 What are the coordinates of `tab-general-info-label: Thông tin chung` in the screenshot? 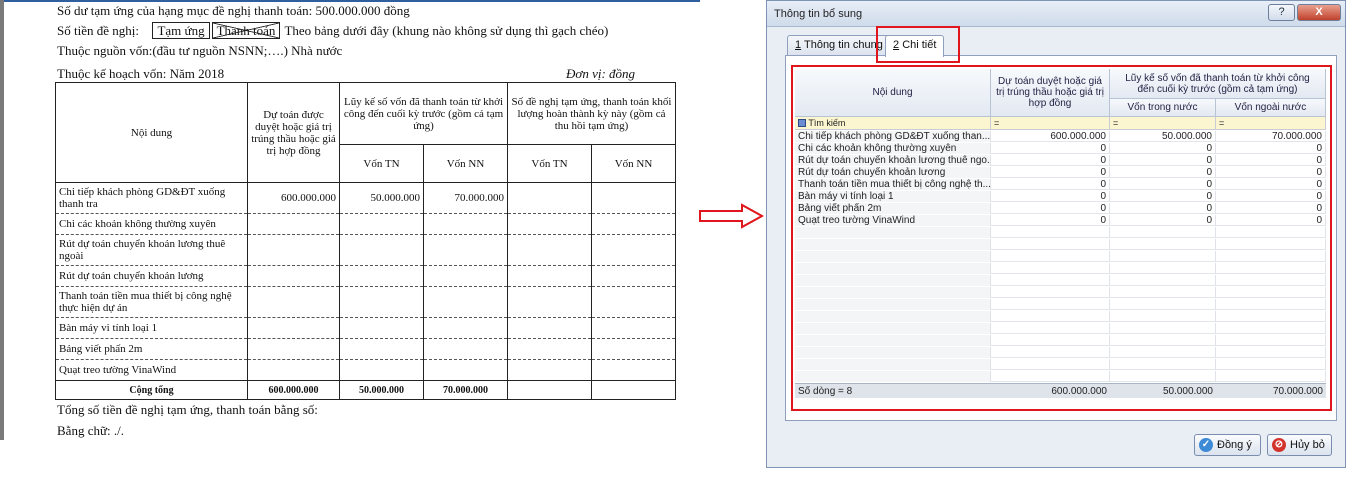 It's located at (843, 45).